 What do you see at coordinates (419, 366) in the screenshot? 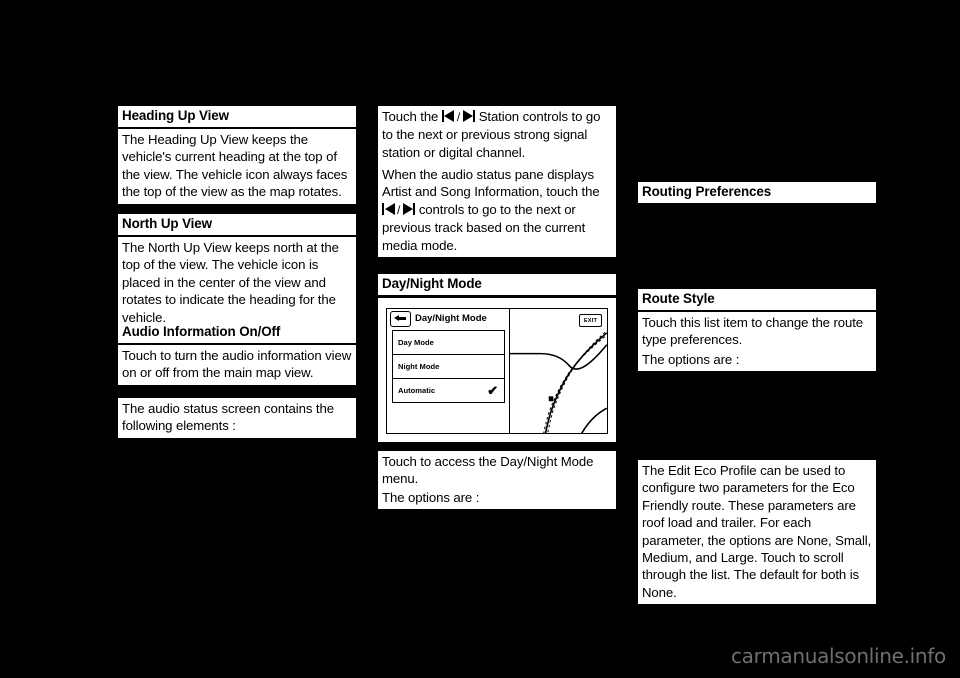
I see `option-night-mode-label: Night Mode` at bounding box center [419, 366].